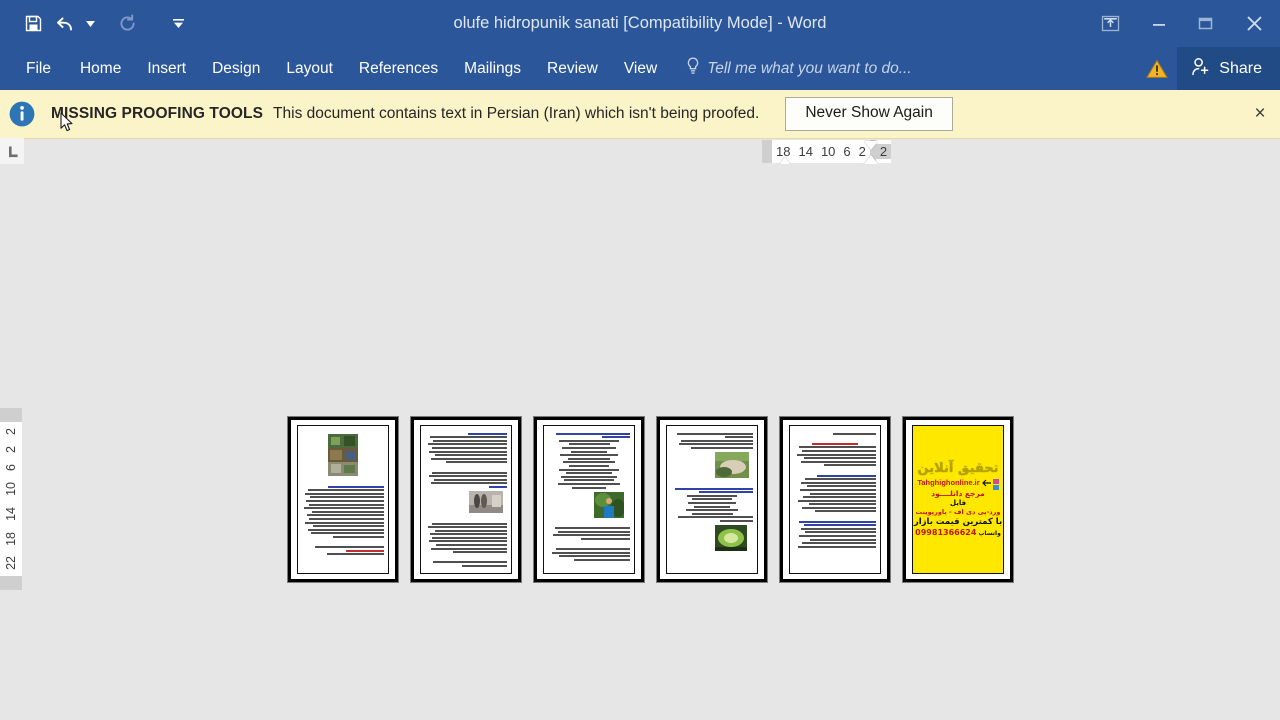 The height and width of the screenshot is (720, 1280). I want to click on ad-file-icons, so click(995, 483).